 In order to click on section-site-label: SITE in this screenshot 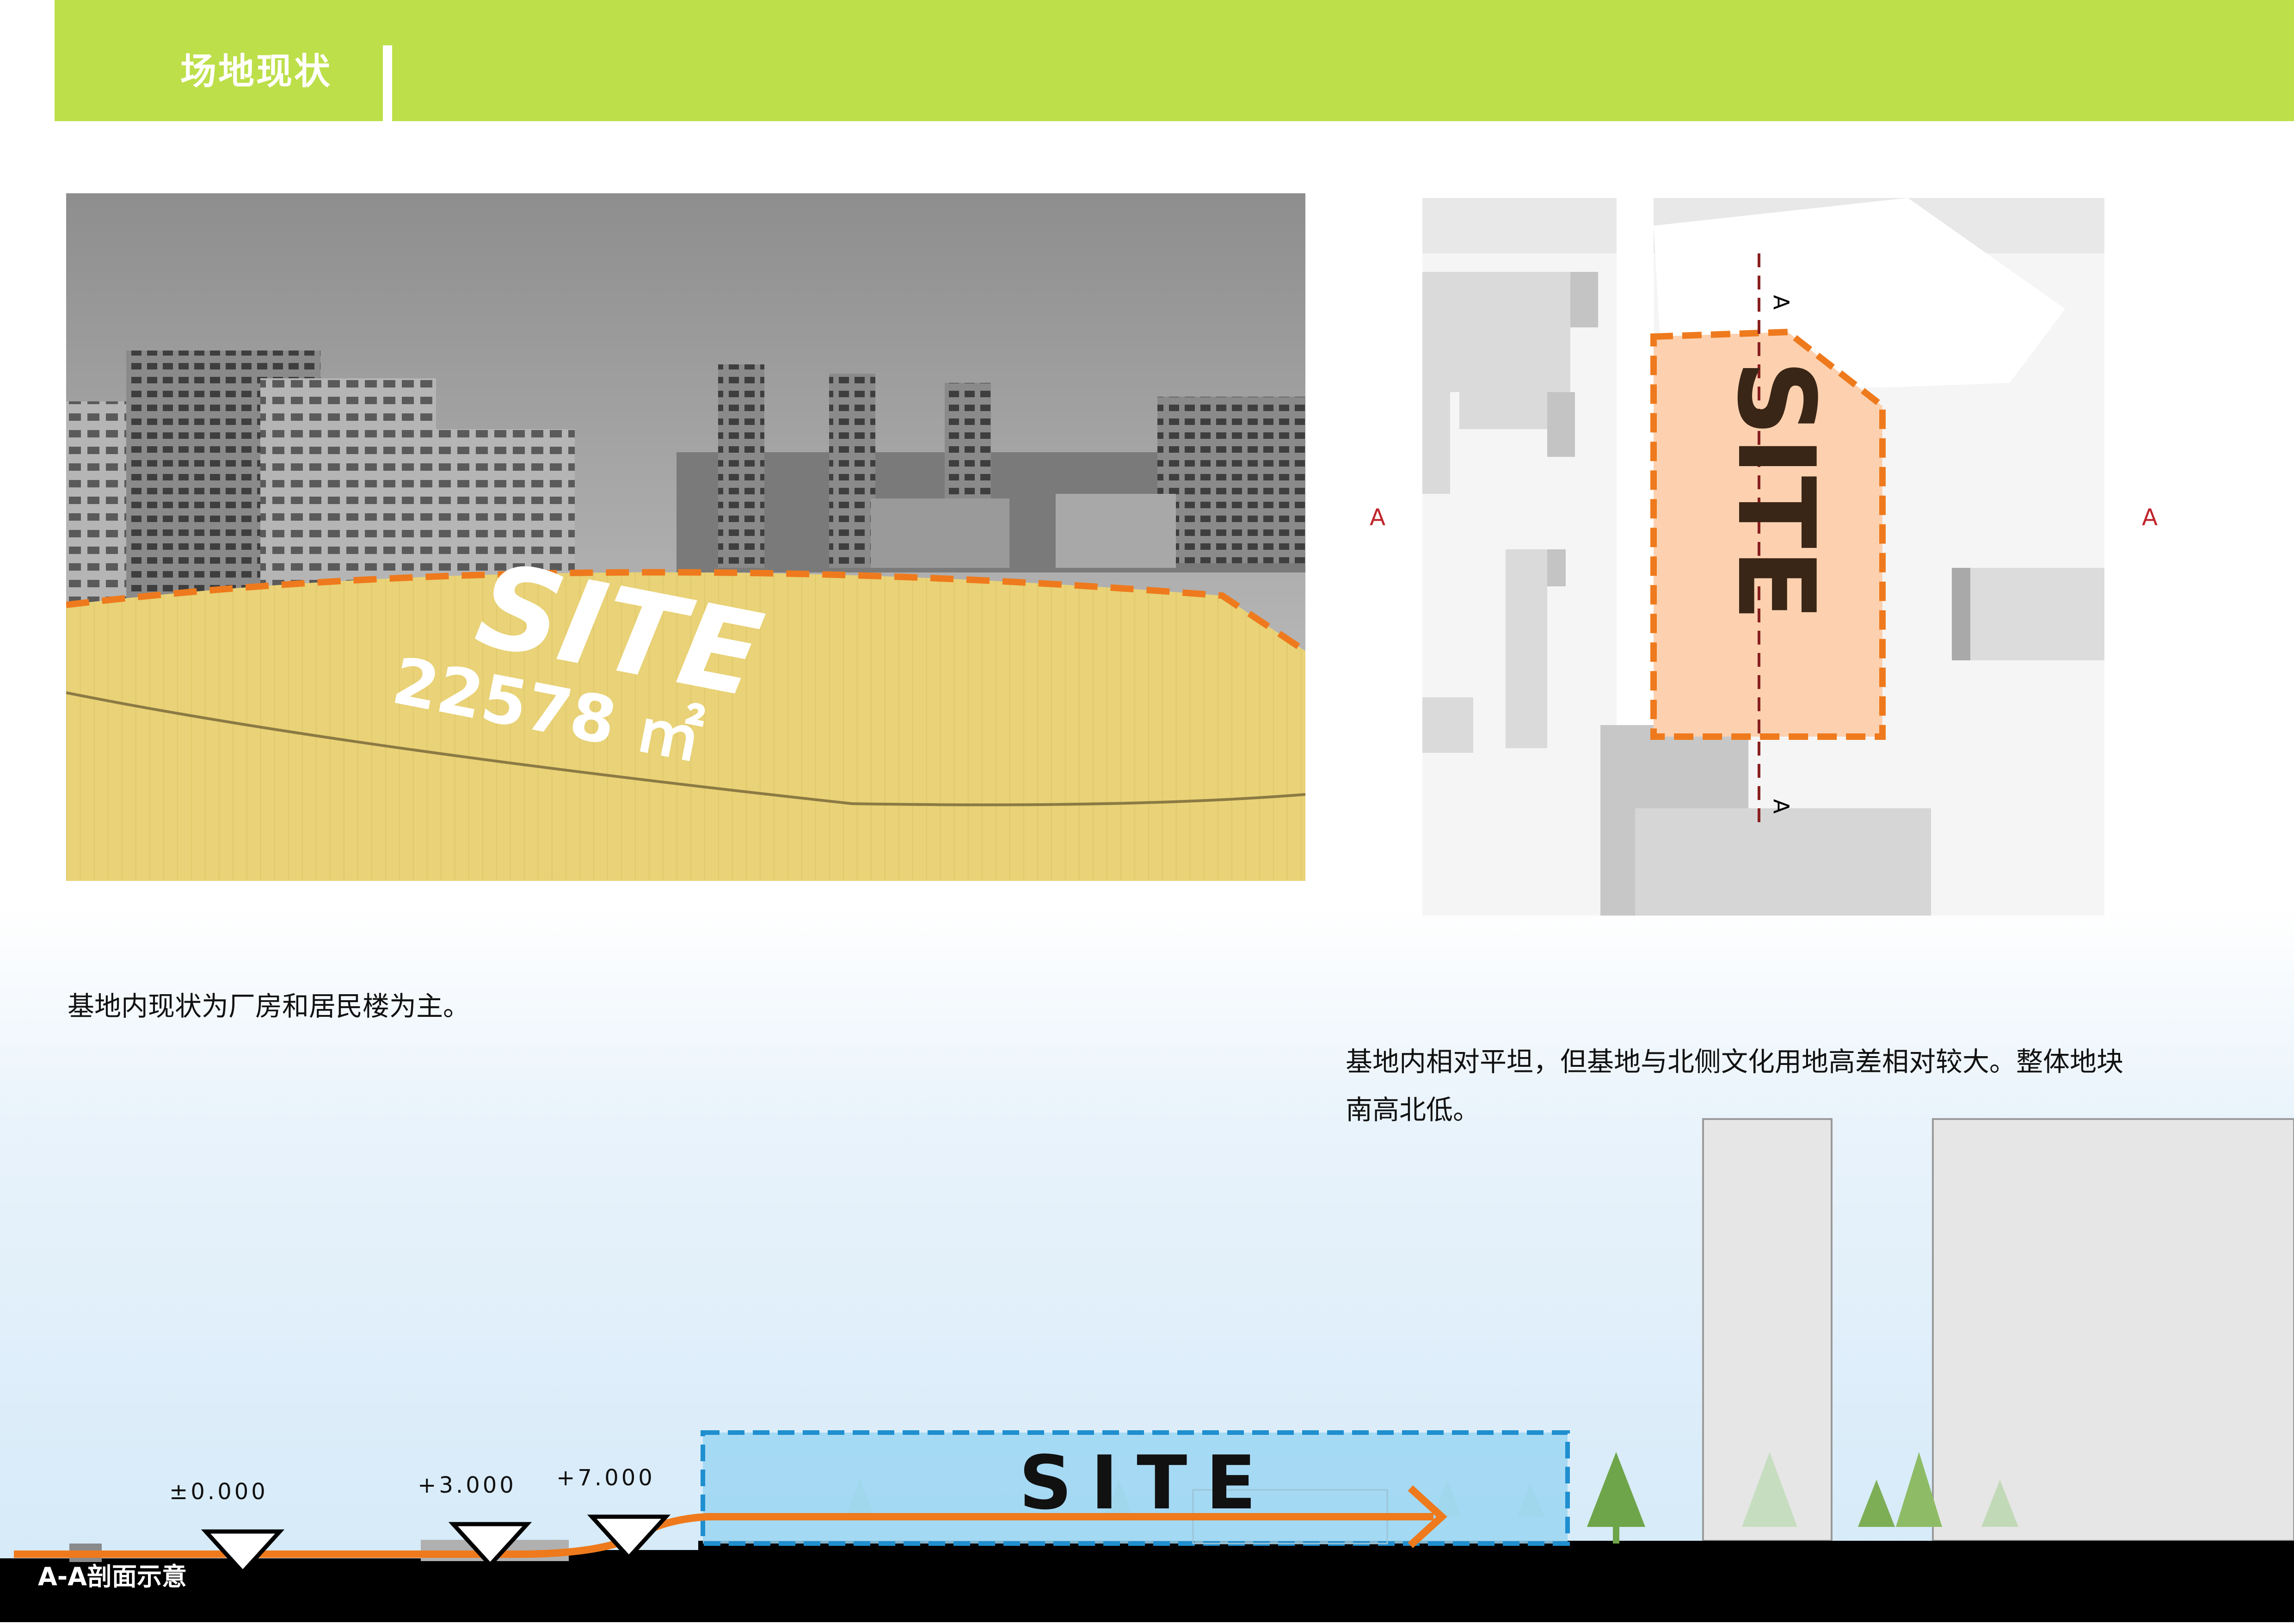, I will do `click(1146, 1482)`.